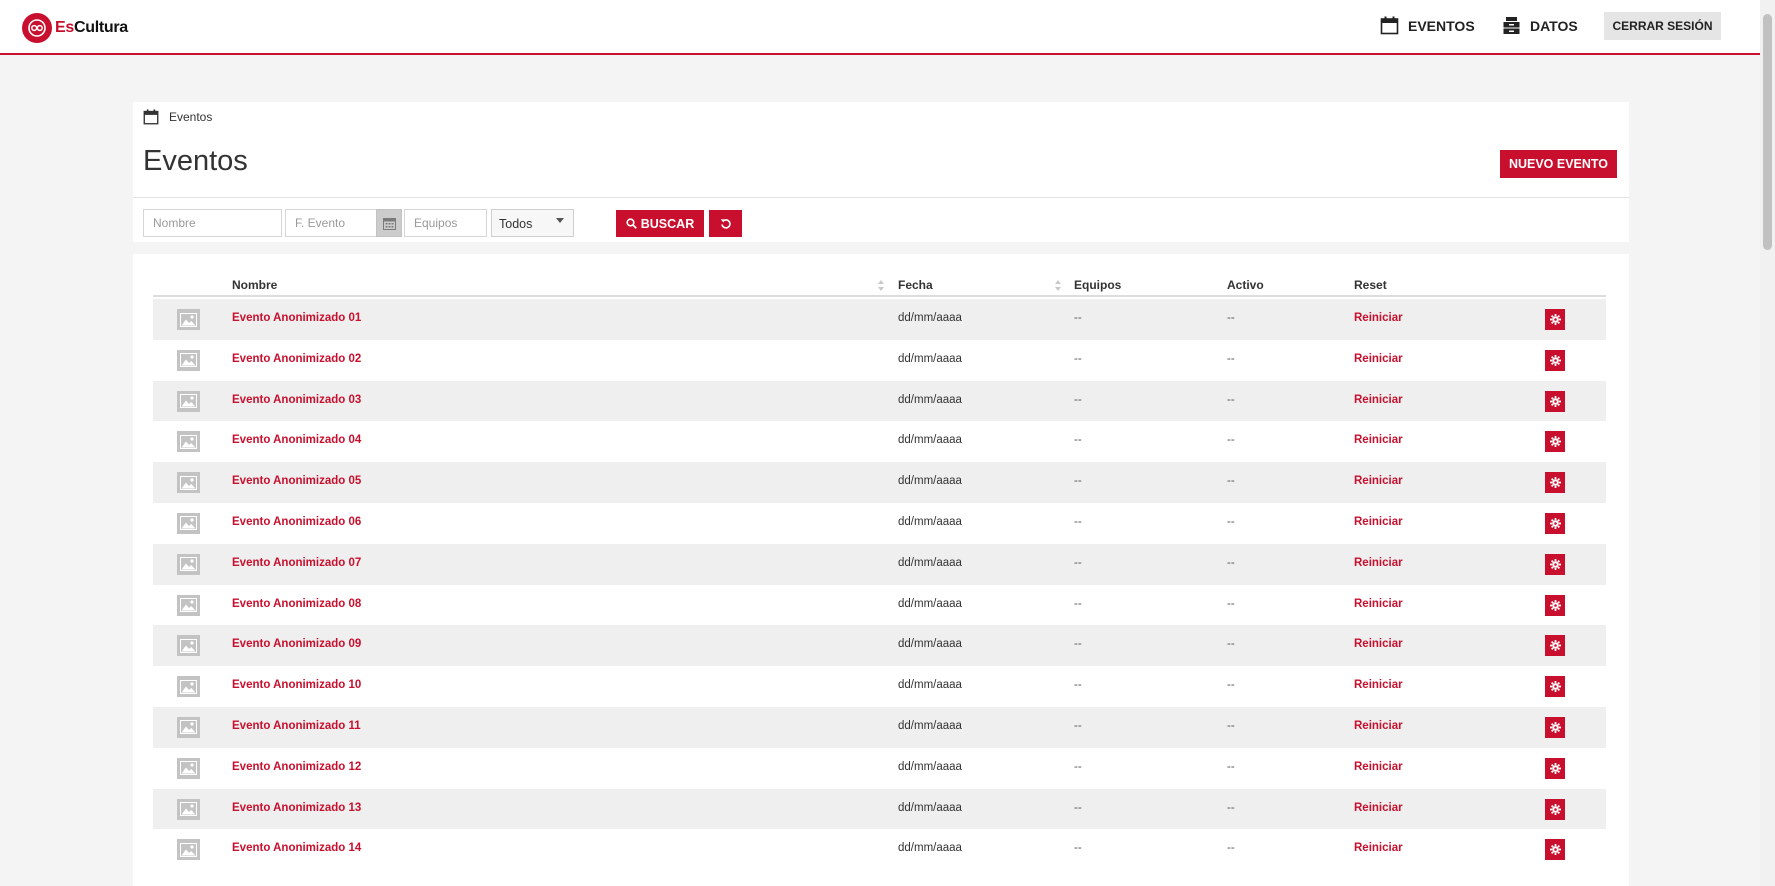 This screenshot has height=886, width=1775. Describe the element at coordinates (296, 848) in the screenshot. I see `event-name-link: Evento Anonimizado 14` at that location.